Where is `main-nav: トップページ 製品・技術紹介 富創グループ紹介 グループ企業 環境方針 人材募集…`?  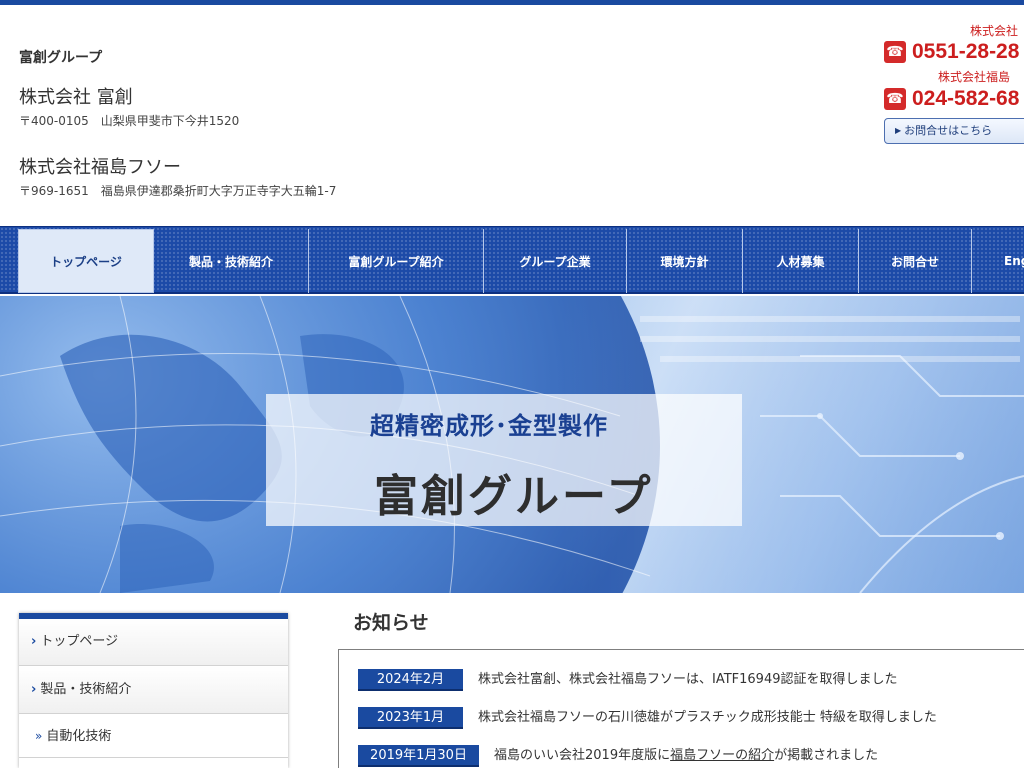
main-nav: トップページ 製品・技術紹介 富創グループ紹介 グループ企業 環境方針 人材募集… is located at coordinates (512, 260).